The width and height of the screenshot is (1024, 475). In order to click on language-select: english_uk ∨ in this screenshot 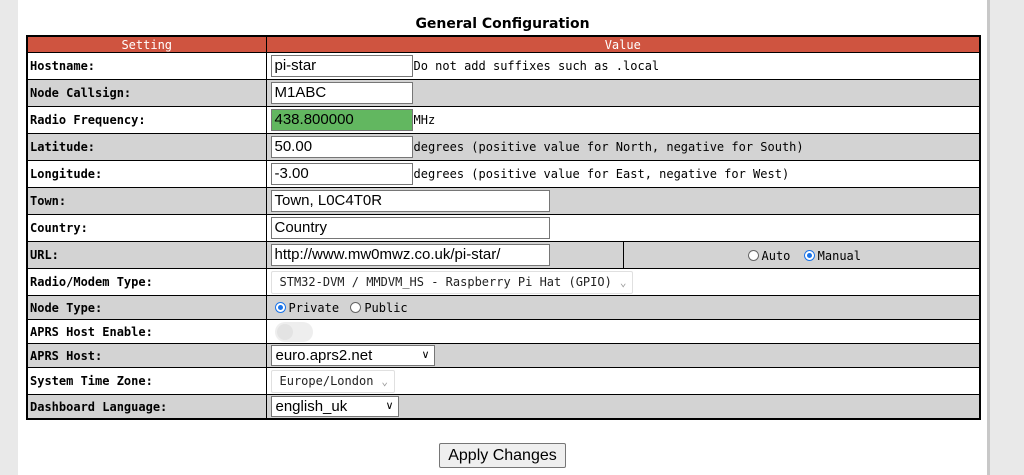, I will do `click(334, 406)`.